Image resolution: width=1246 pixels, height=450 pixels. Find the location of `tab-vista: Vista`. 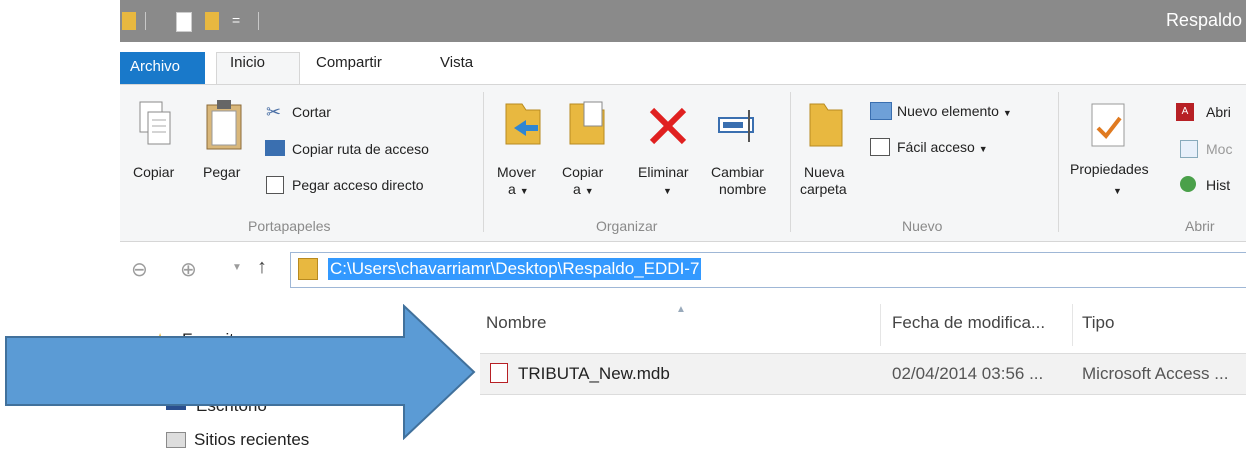

tab-vista: Vista is located at coordinates (456, 62).